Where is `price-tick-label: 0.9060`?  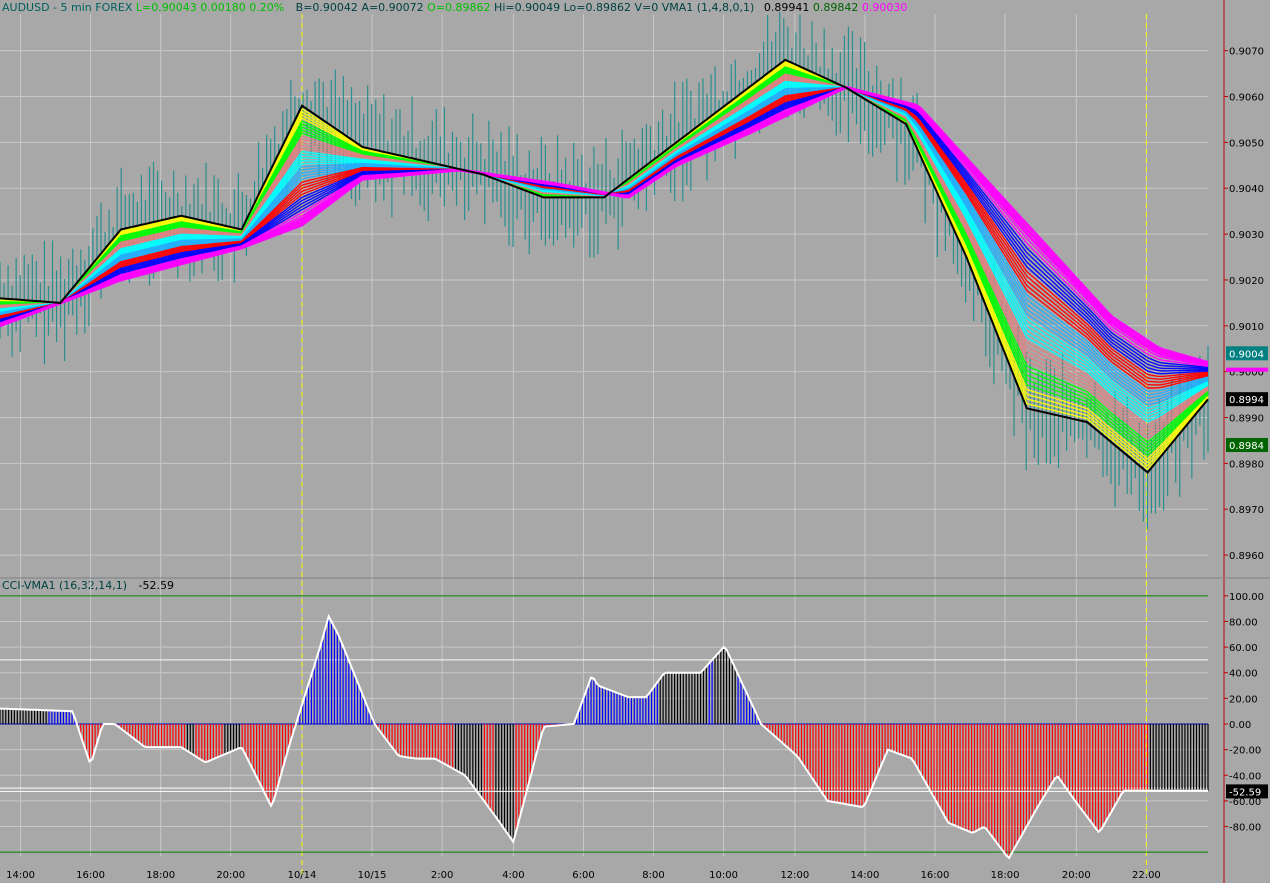 price-tick-label: 0.9060 is located at coordinates (1246, 98).